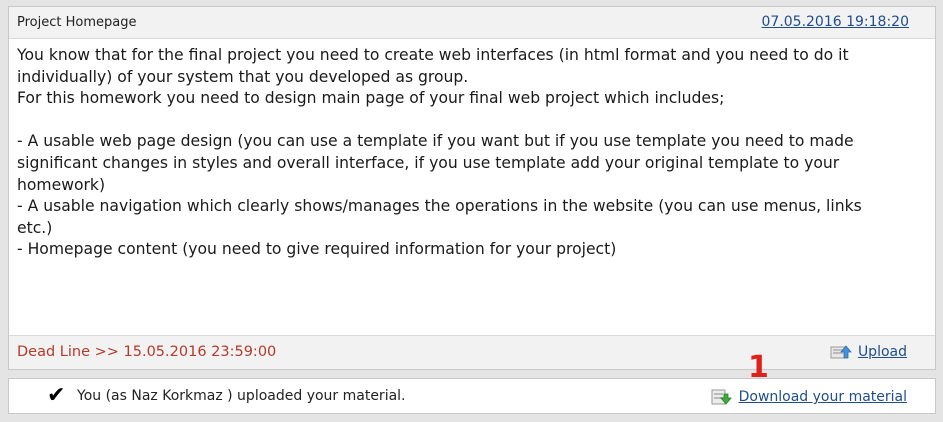  Describe the element at coordinates (147, 352) in the screenshot. I see `deadline-text: Dead Line >> 15.05.2016 23:59:00` at that location.